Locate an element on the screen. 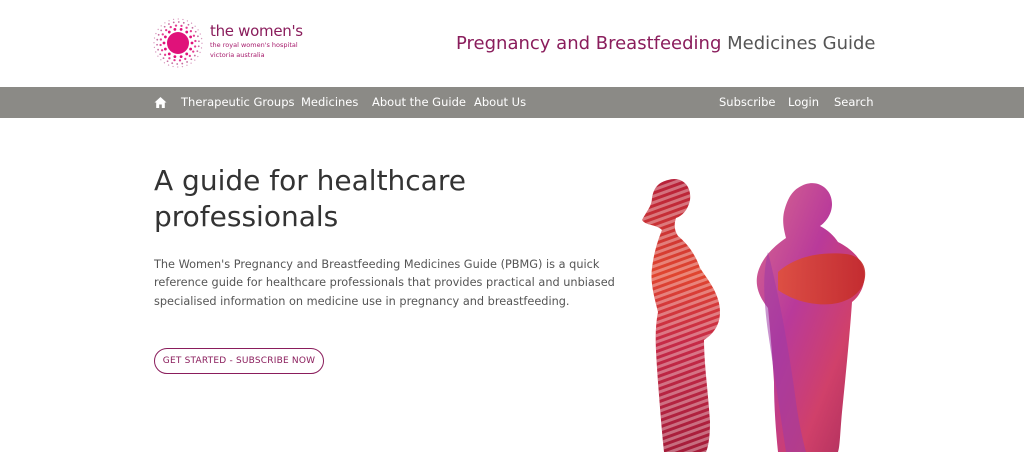 The width and height of the screenshot is (1024, 452). logo-burst-icon is located at coordinates (178, 43).